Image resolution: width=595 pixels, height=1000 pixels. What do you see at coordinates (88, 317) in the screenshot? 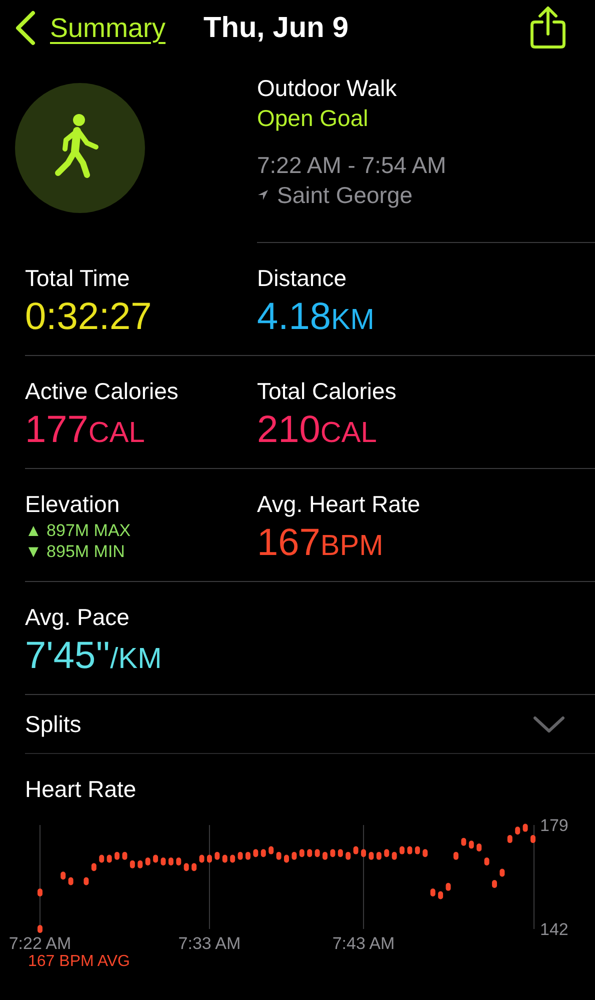
I see `stat-value: 0:32:27` at bounding box center [88, 317].